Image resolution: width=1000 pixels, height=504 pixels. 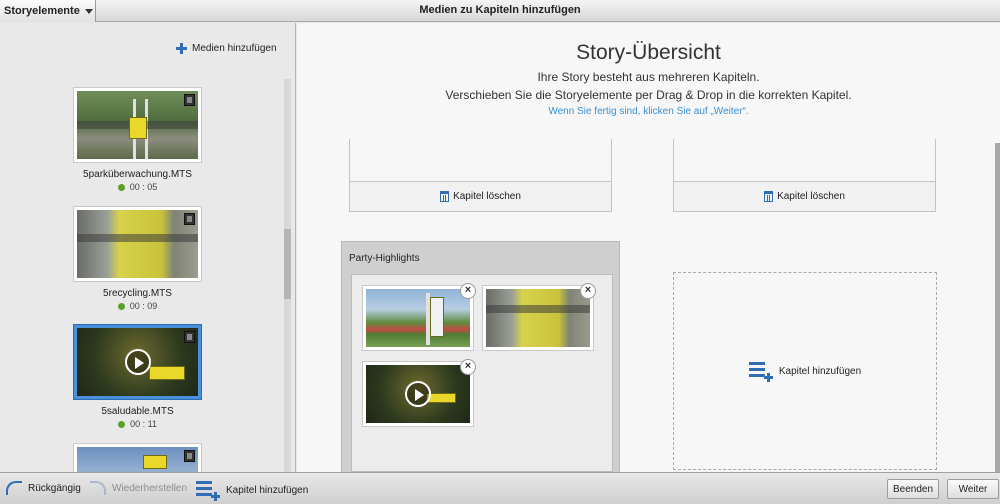 I want to click on media-clip, so click(x=137, y=457).